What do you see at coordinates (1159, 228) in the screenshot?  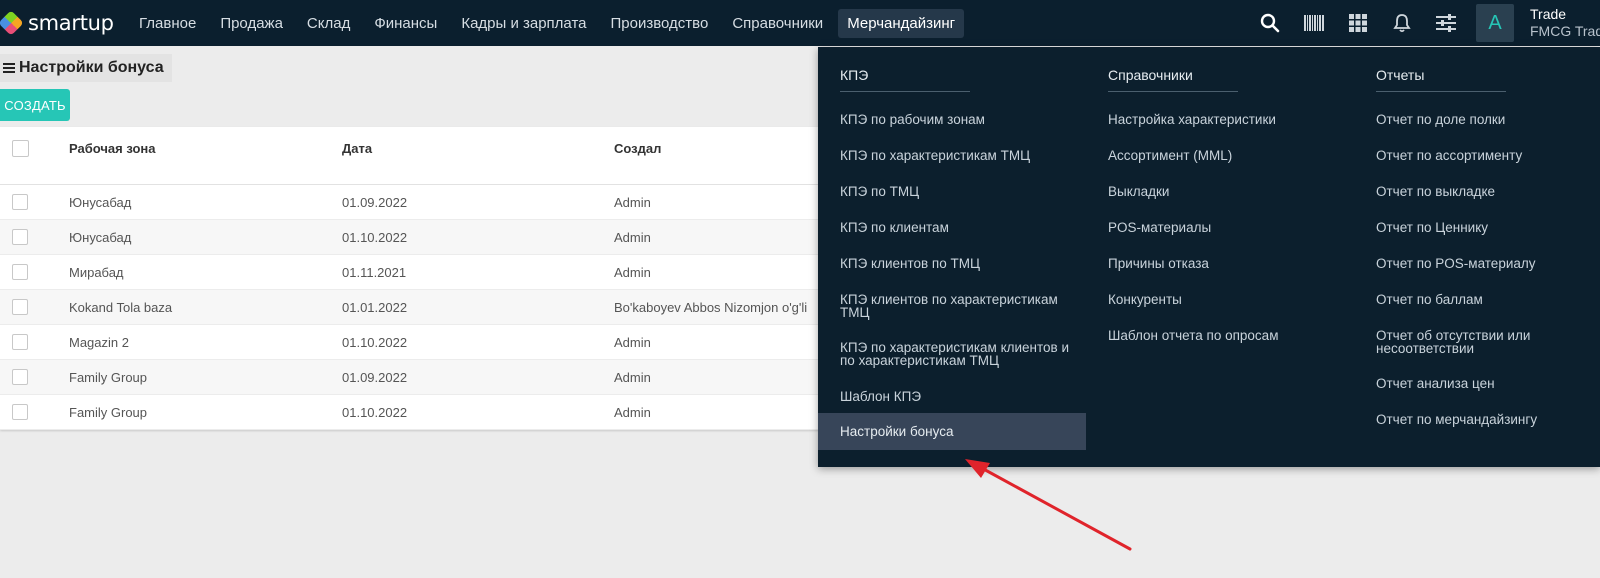 I see `menu-item-pos-materials: POS-материалы` at bounding box center [1159, 228].